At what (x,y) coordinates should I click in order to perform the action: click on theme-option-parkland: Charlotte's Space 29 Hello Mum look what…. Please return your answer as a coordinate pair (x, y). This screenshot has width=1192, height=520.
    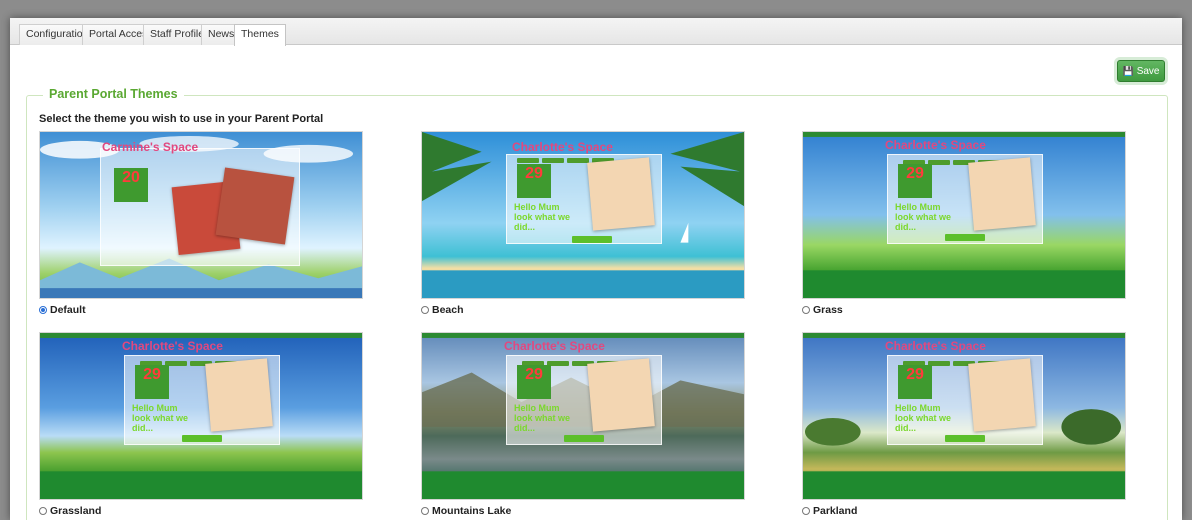
    Looking at the image, I should click on (964, 426).